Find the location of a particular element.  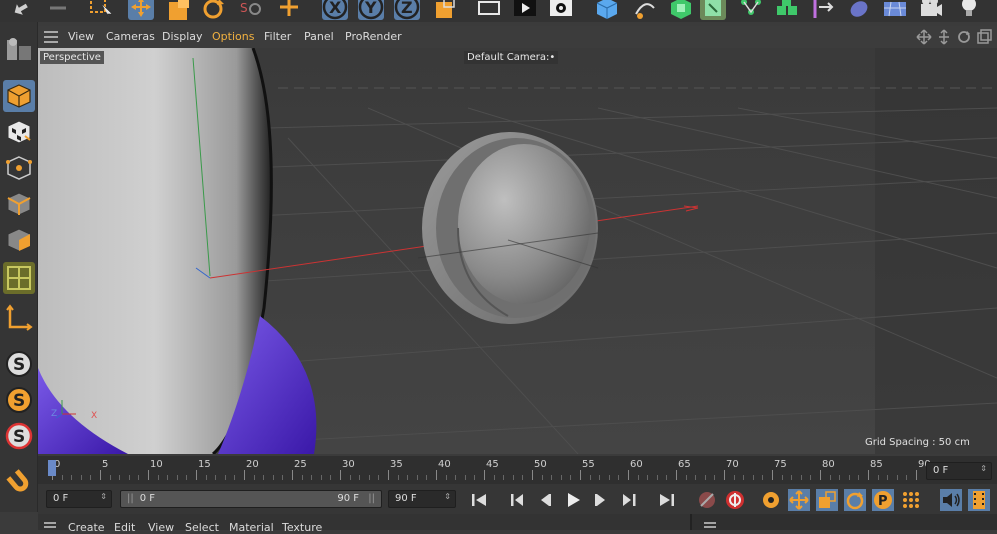

edges-mode-icon is located at coordinates (19, 204).